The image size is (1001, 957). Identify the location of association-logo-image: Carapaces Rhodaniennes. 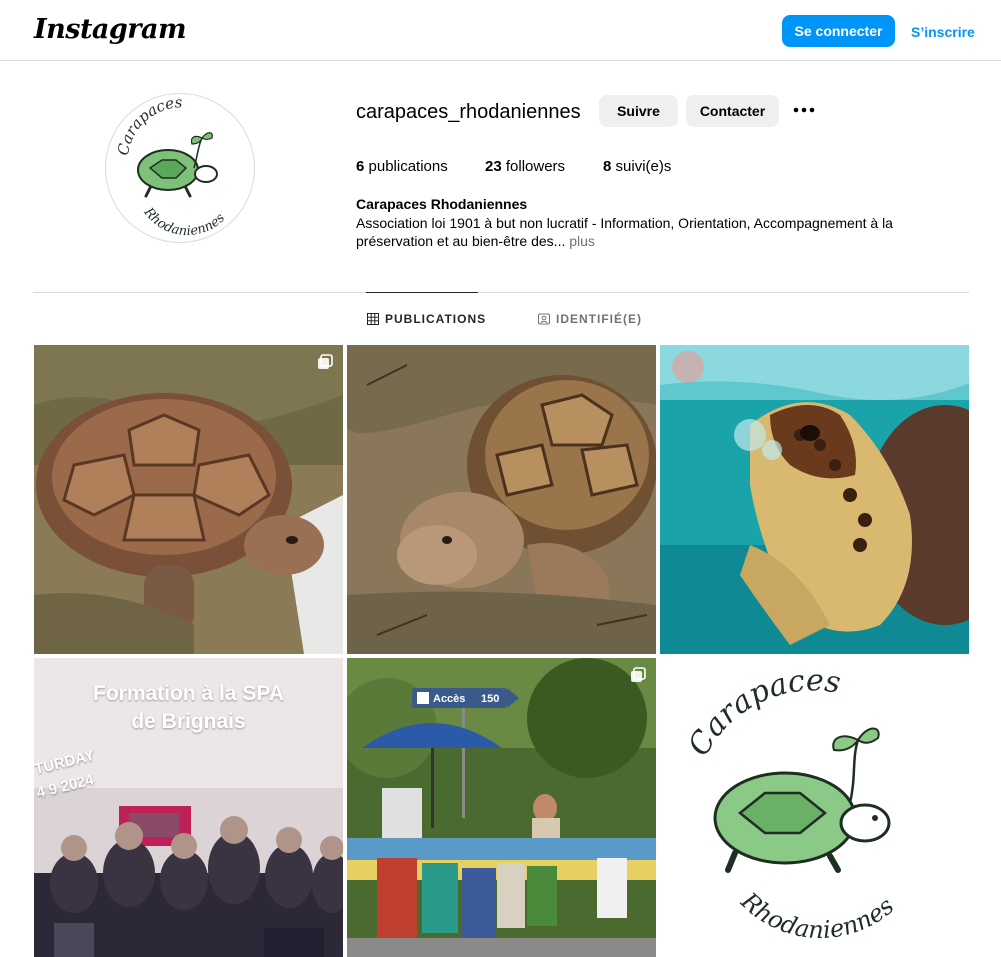
(790, 803).